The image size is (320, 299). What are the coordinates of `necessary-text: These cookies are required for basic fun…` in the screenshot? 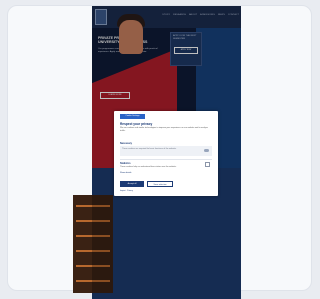 It's located at (149, 149).